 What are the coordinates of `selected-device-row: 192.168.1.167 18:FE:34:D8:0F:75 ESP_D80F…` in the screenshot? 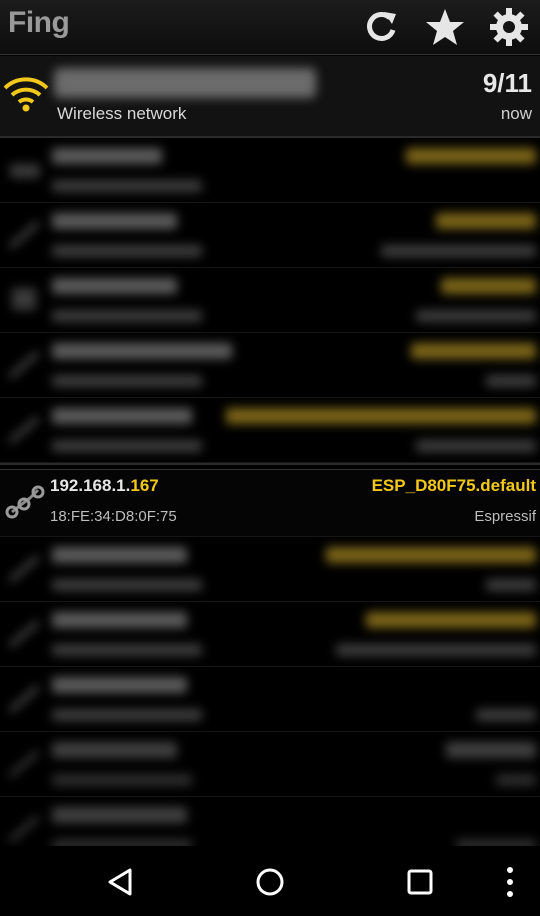 It's located at (270, 503).